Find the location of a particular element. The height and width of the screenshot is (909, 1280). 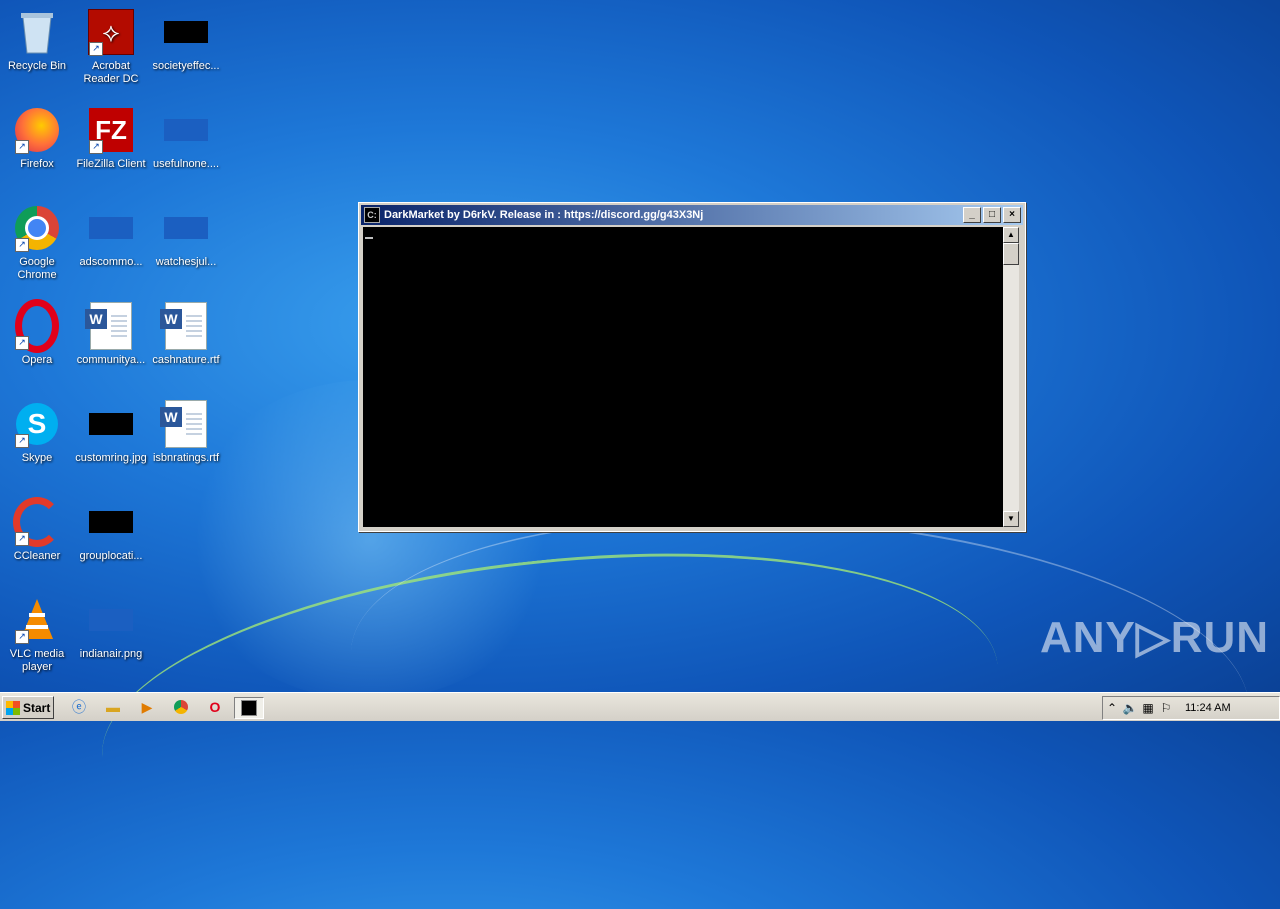

vlc-icon: ↗ is located at coordinates (37, 620).